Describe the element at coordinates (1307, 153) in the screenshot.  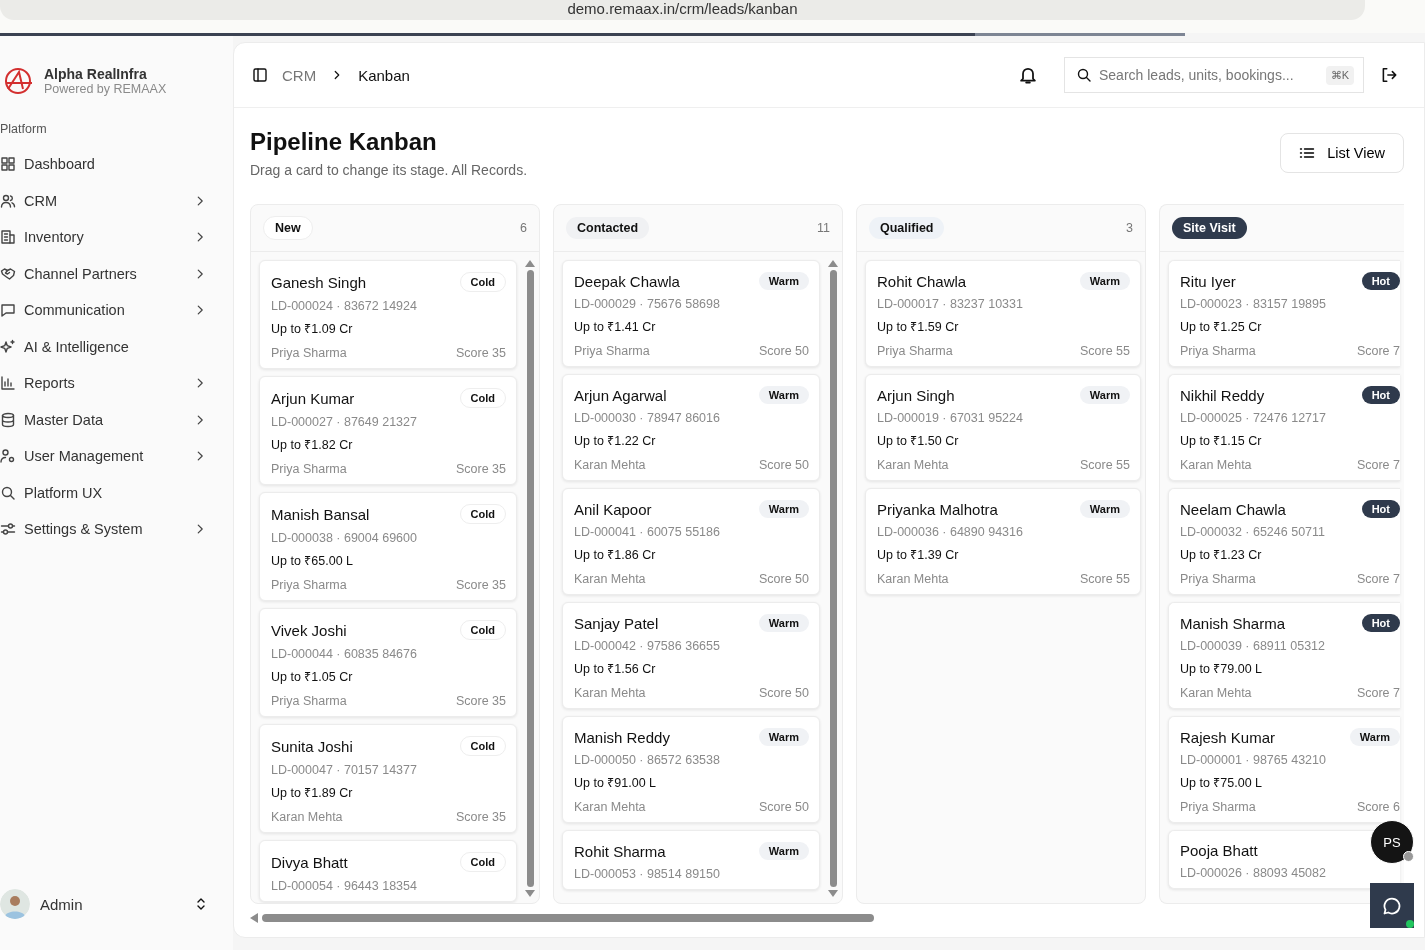
I see `list-icon` at that location.